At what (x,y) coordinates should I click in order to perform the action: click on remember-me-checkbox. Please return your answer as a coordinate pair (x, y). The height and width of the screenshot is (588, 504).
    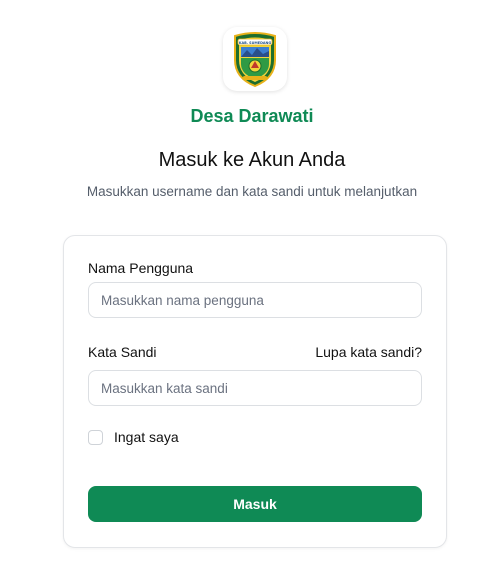
    Looking at the image, I should click on (95, 437).